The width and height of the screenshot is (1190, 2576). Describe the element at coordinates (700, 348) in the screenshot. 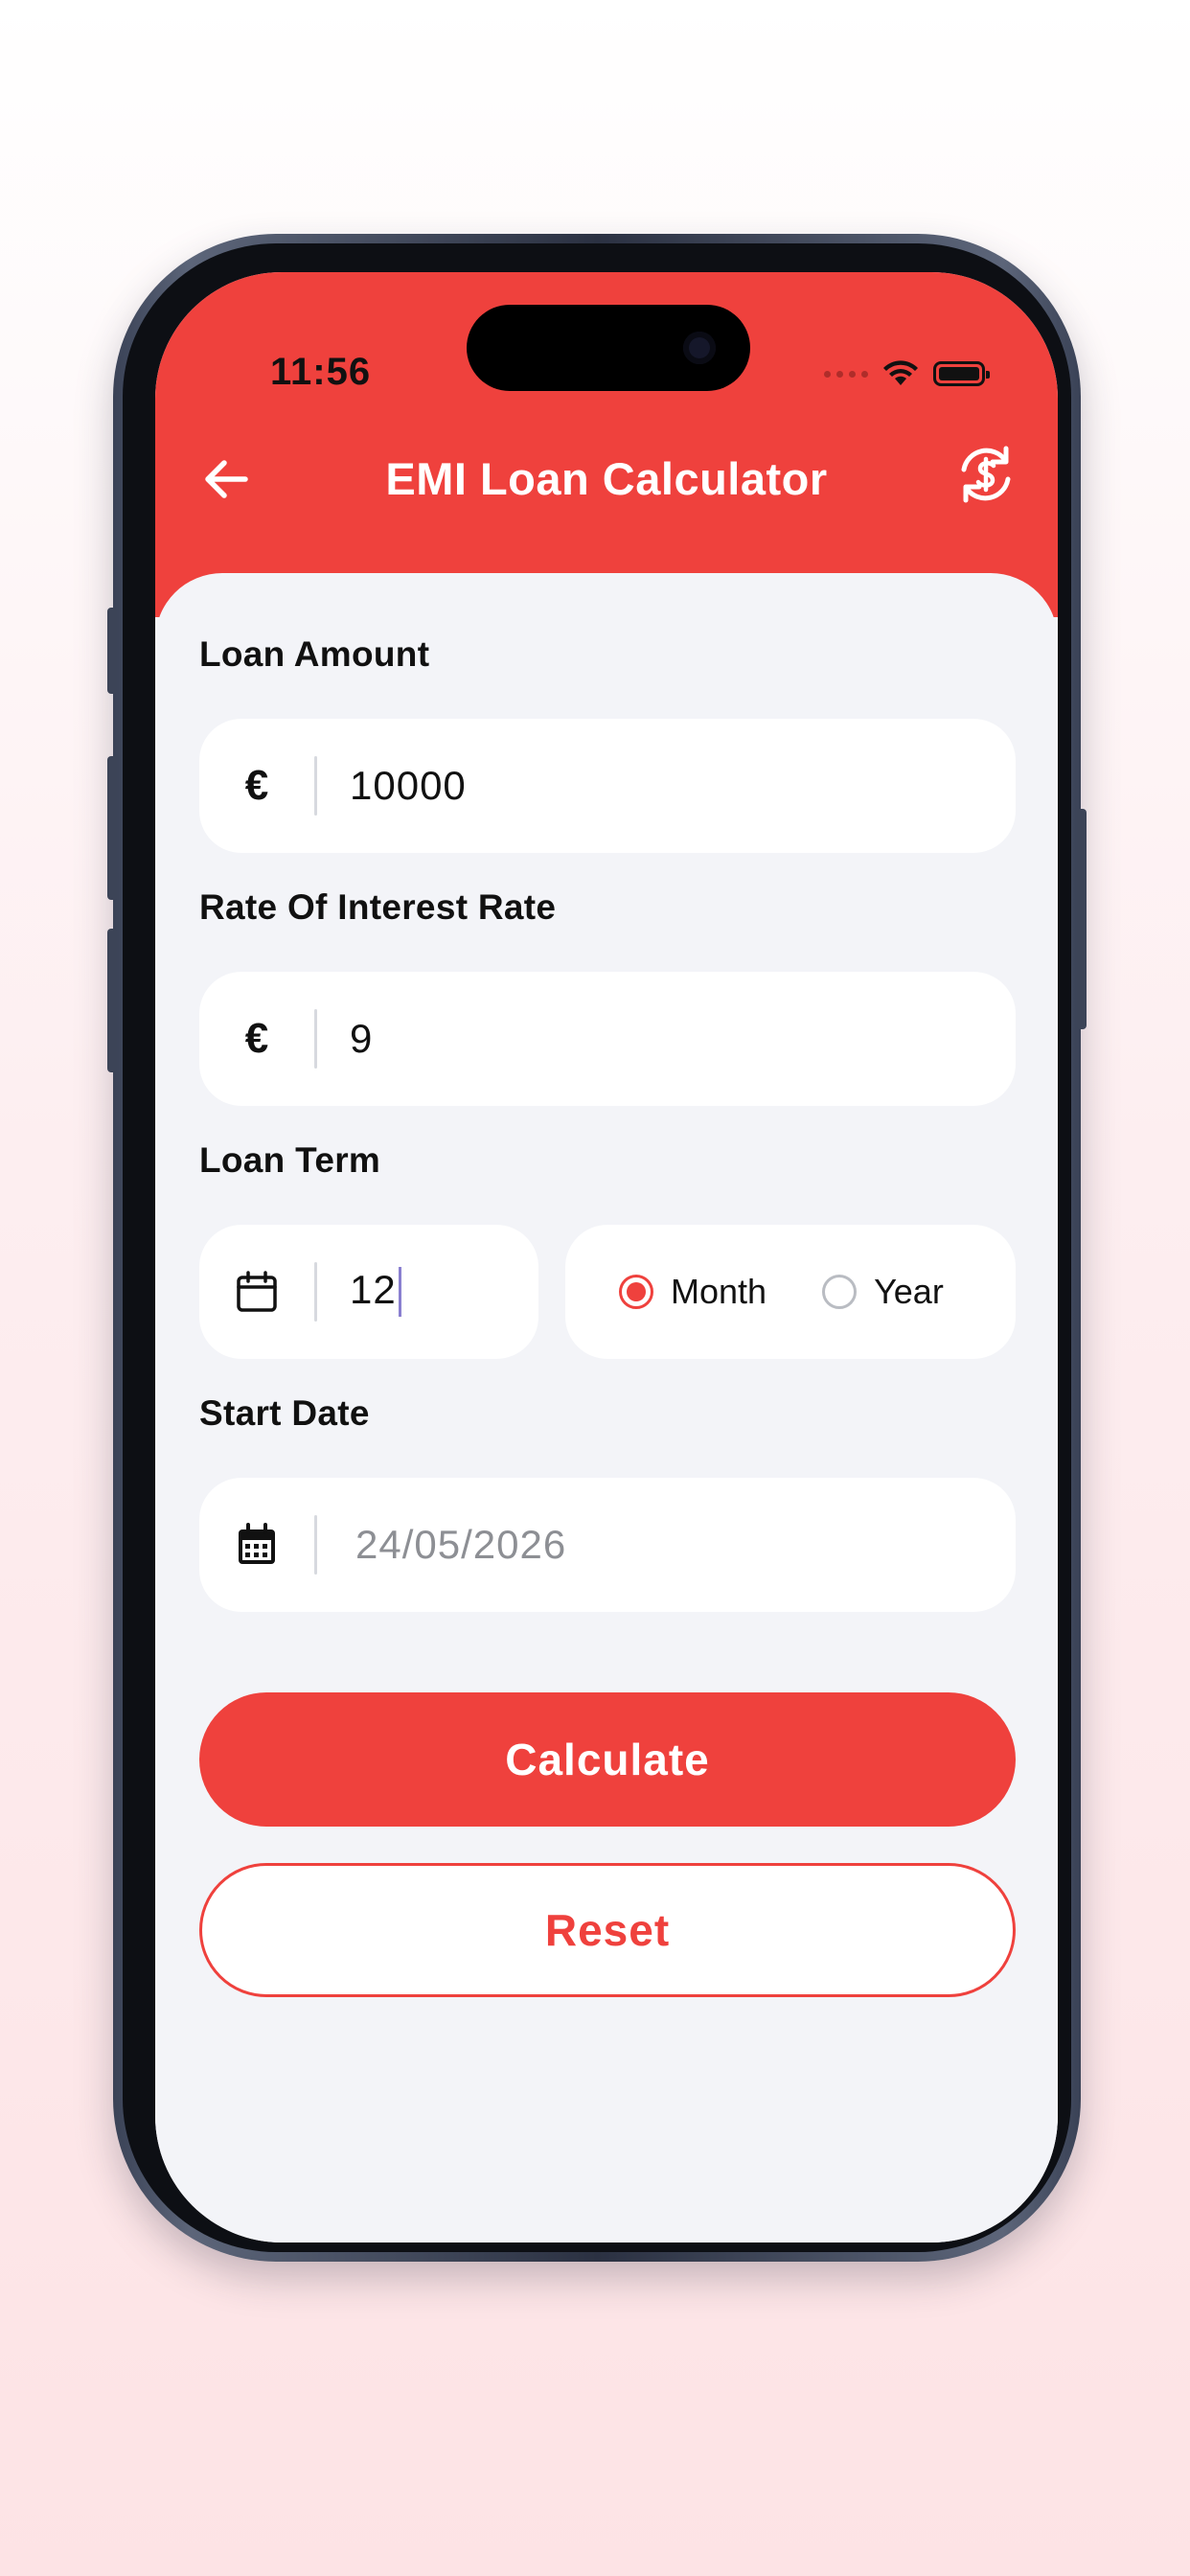

I see `camera-icon` at that location.